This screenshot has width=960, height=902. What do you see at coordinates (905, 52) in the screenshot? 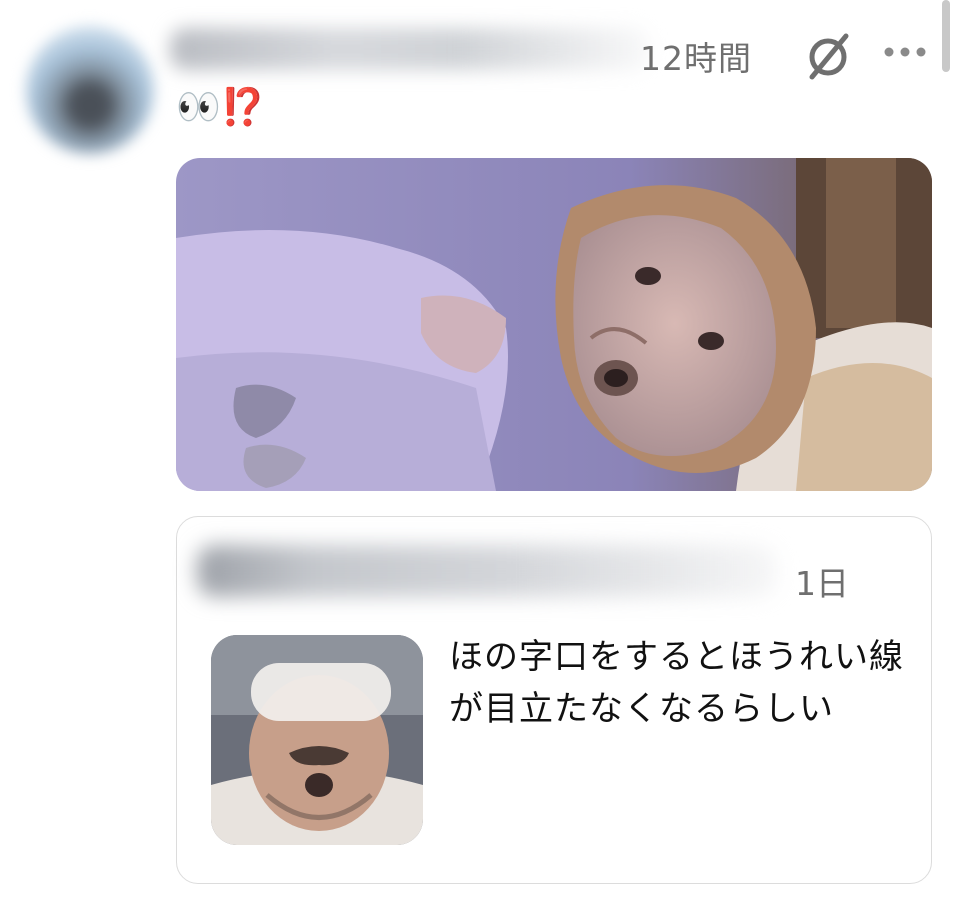
I see `more-horizontal-icon` at bounding box center [905, 52].